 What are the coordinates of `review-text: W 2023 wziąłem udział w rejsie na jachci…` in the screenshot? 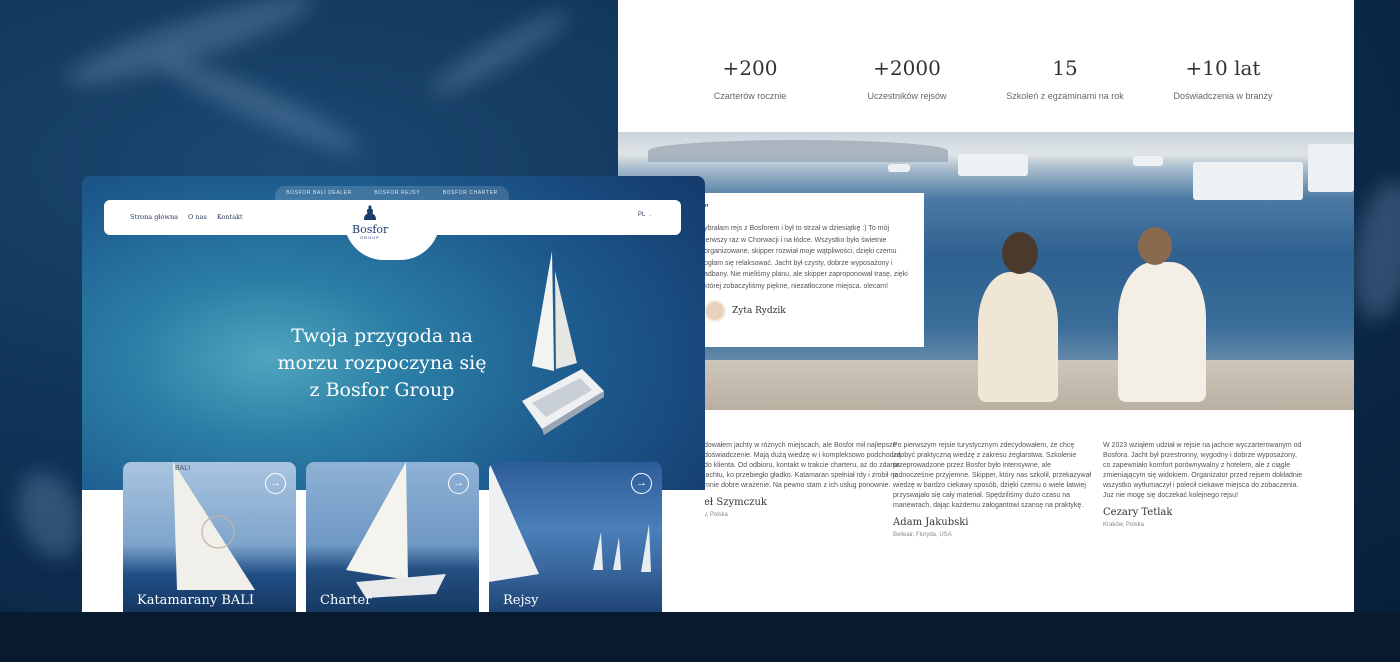 It's located at (1203, 470).